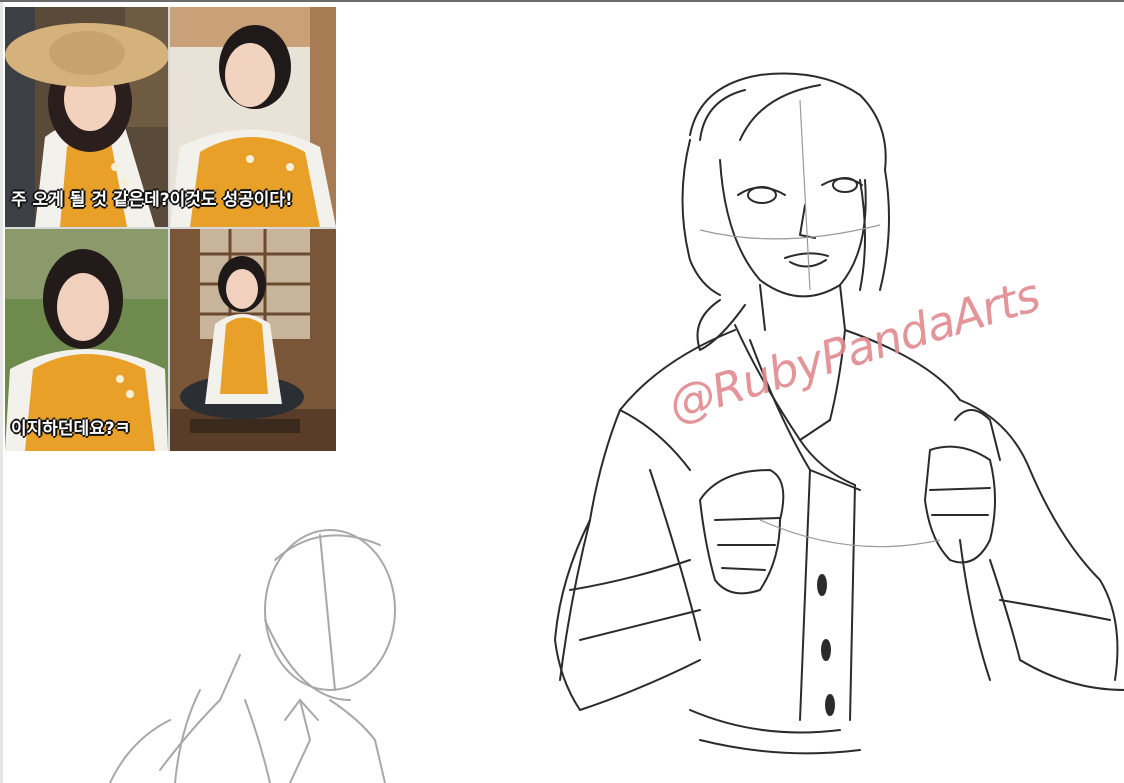 This screenshot has width=1124, height=783. What do you see at coordinates (252, 656) in the screenshot?
I see `rough-sketch-figure` at bounding box center [252, 656].